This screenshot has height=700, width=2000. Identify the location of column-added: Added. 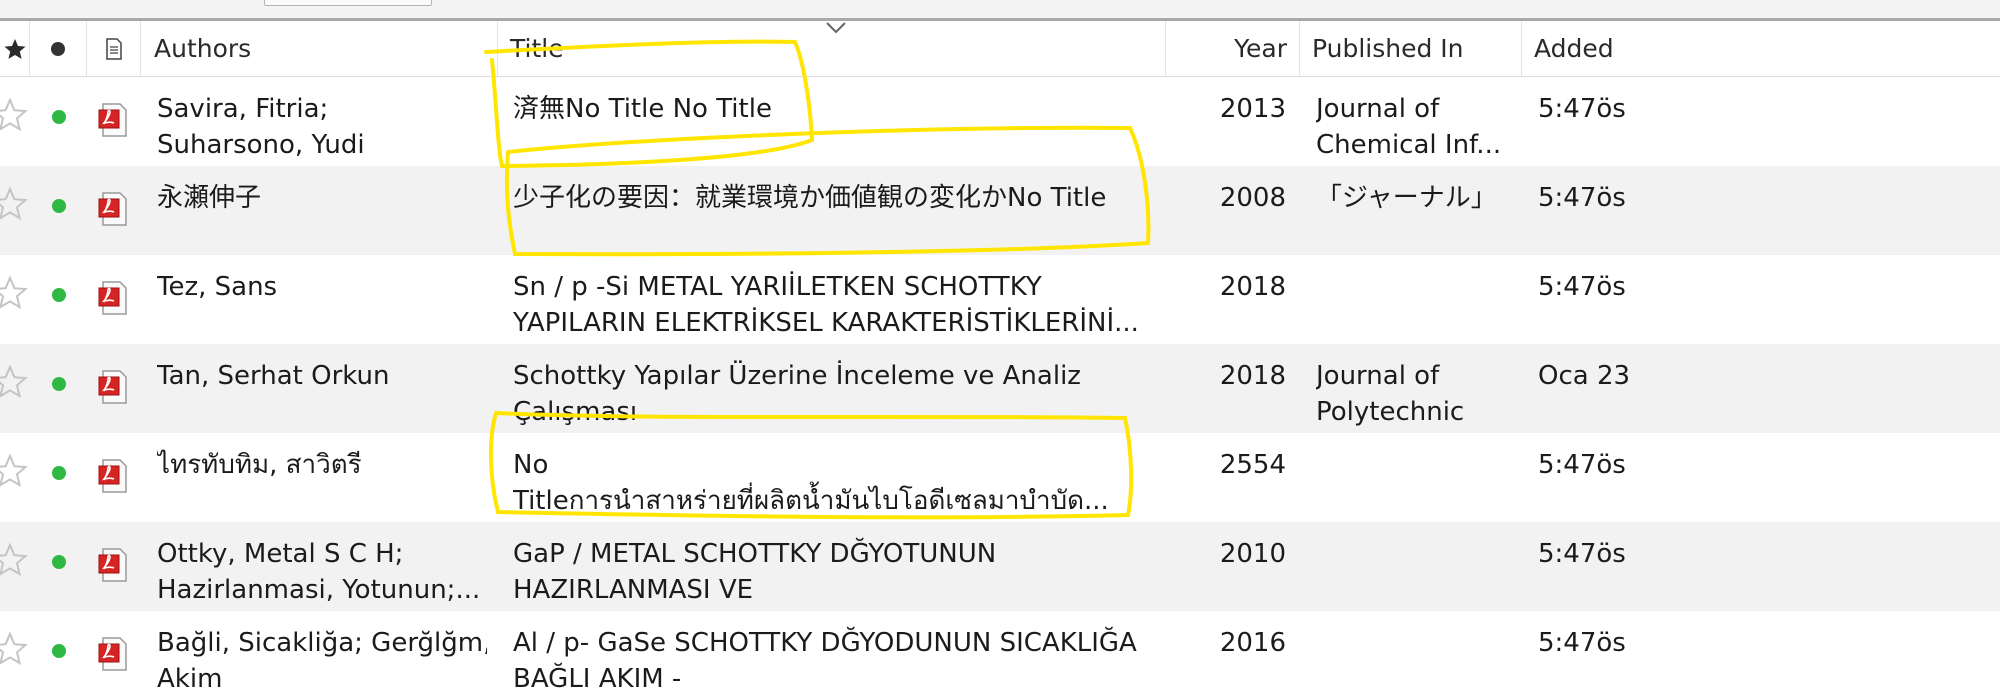
(1761, 48).